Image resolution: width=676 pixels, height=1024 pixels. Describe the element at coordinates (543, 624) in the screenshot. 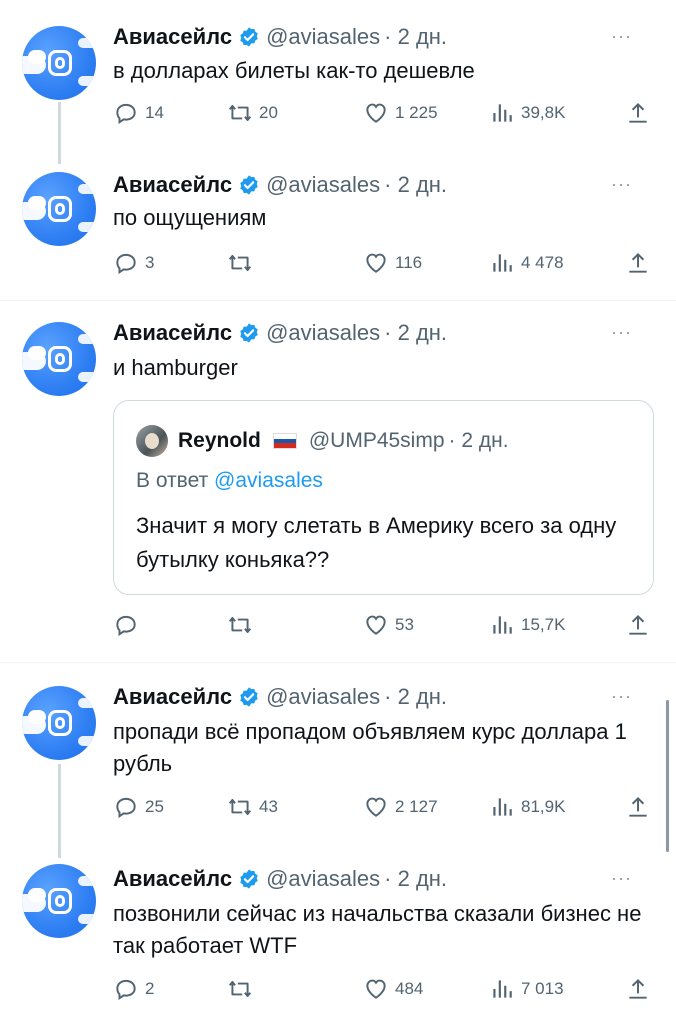

I see `view-count: 15,7K` at that location.